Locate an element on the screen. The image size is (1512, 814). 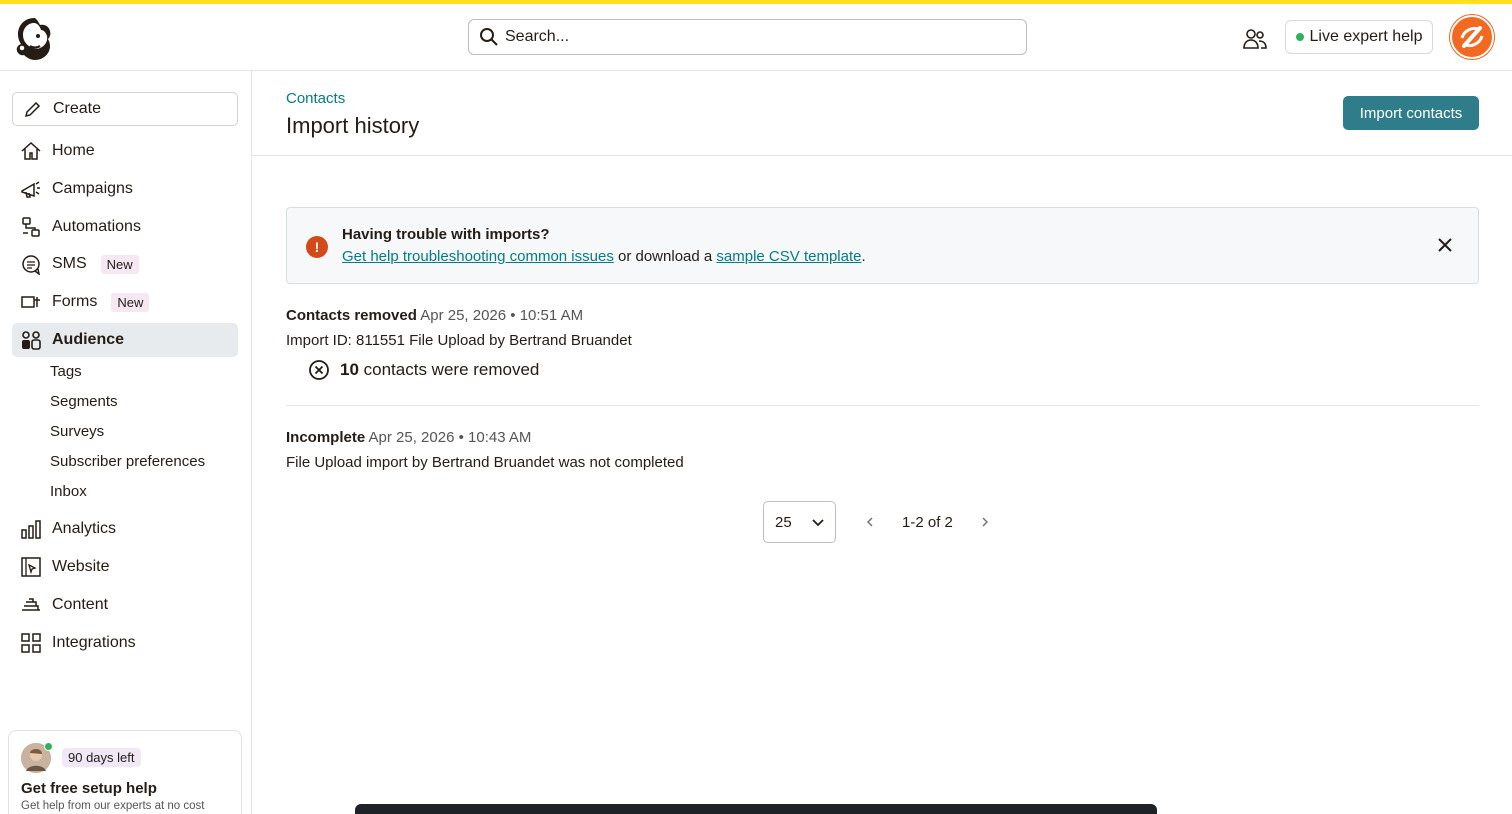
user-switch-icon is located at coordinates (1255, 39).